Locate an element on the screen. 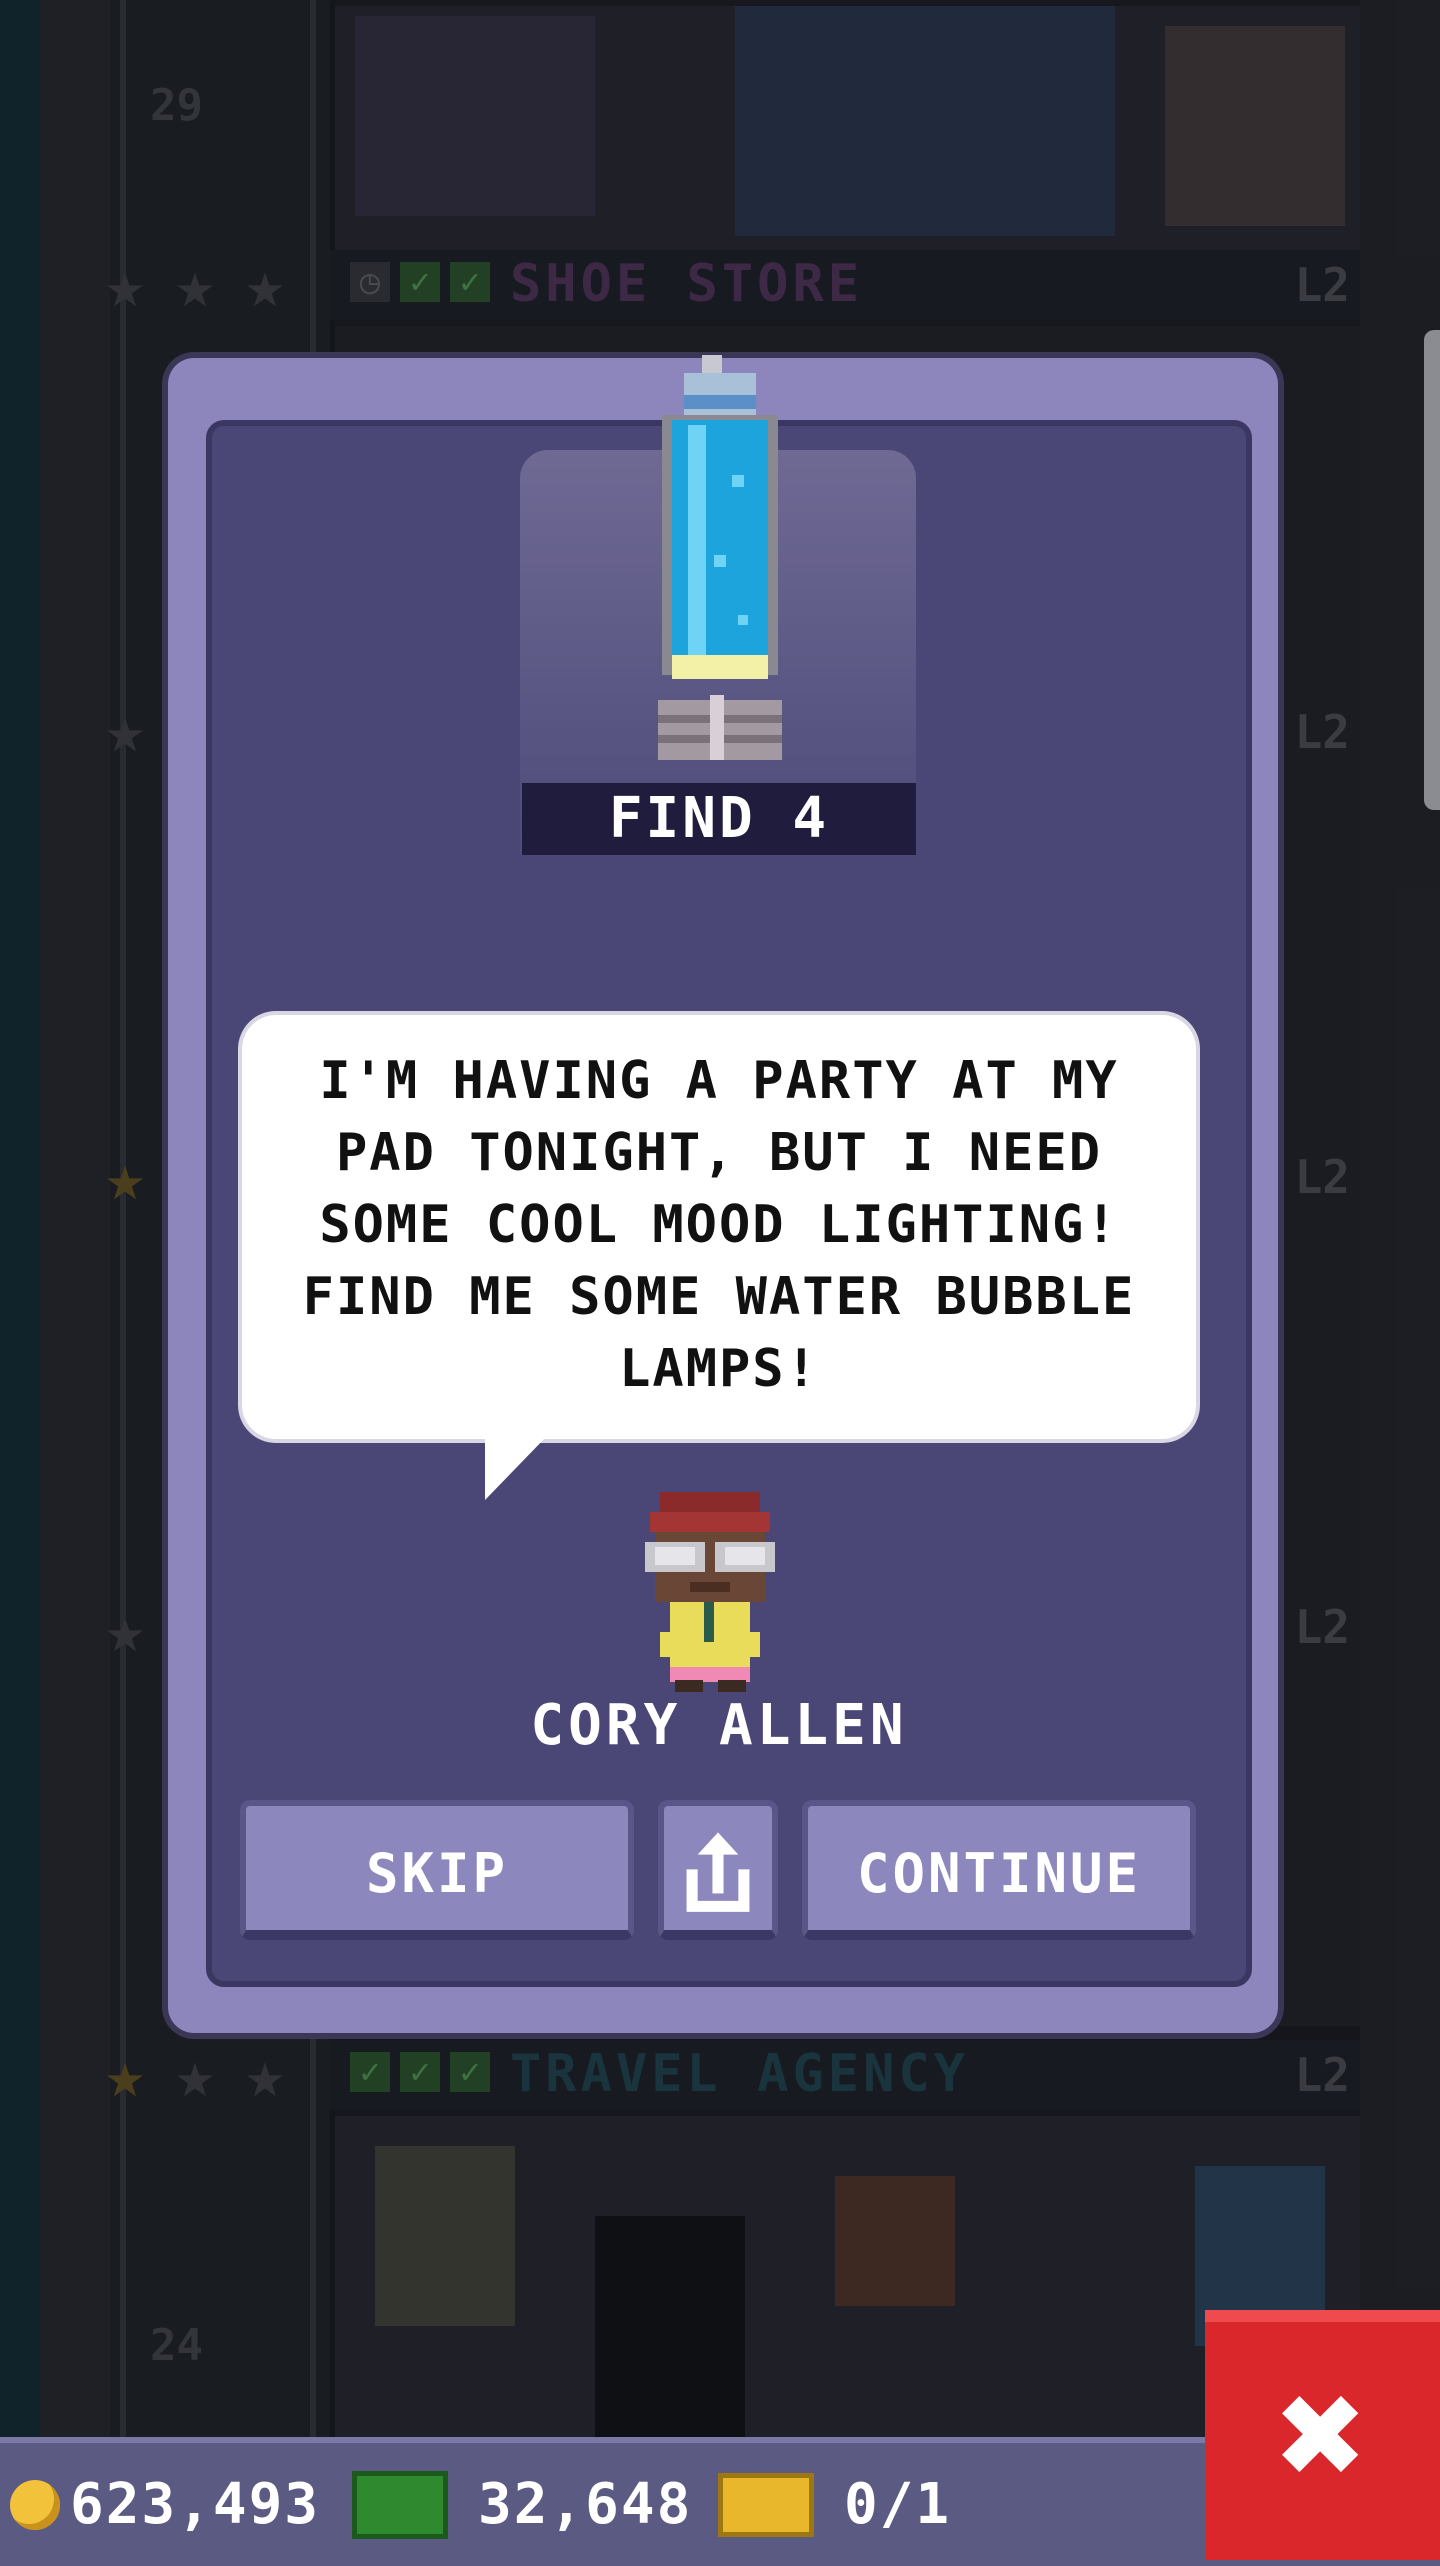  tickets-display: 0/1 is located at coordinates (834, 2504).